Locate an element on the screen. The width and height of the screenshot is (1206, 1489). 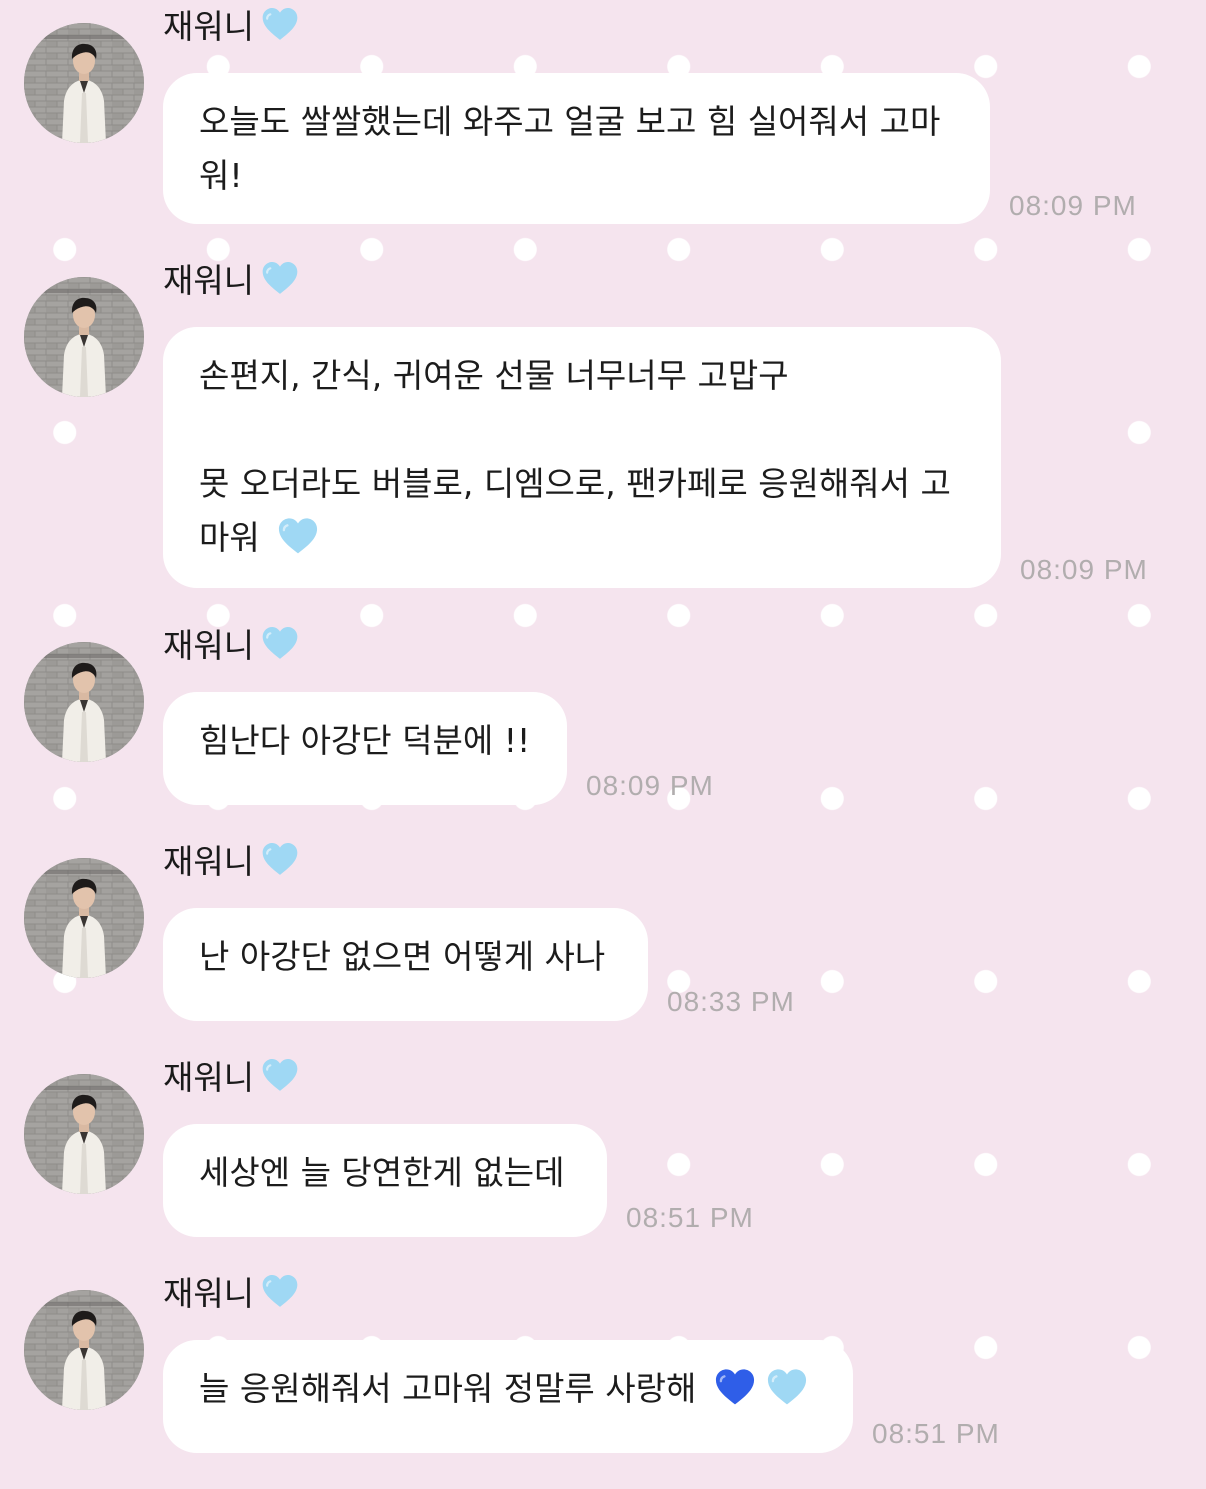
message-line-with-emoji: 늘 응원해줘서 고마워 정말루 사랑해 is located at coordinates (509, 1389).